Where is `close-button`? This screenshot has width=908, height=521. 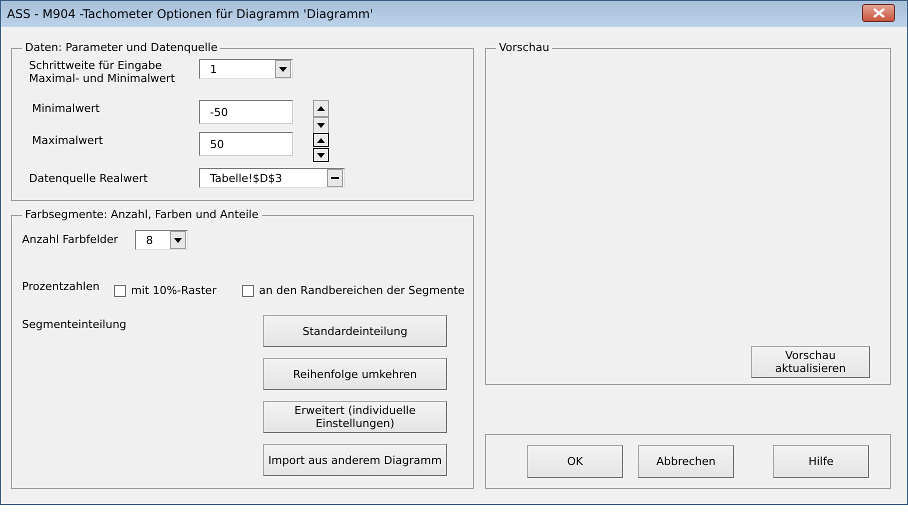 close-button is located at coordinates (878, 13).